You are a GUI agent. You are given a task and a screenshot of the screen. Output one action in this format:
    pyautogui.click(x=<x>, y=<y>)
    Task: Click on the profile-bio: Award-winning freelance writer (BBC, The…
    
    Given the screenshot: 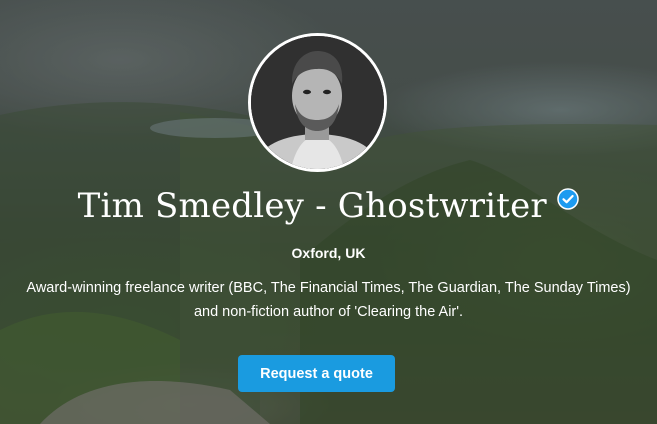 What is the action you would take?
    pyautogui.click(x=328, y=300)
    